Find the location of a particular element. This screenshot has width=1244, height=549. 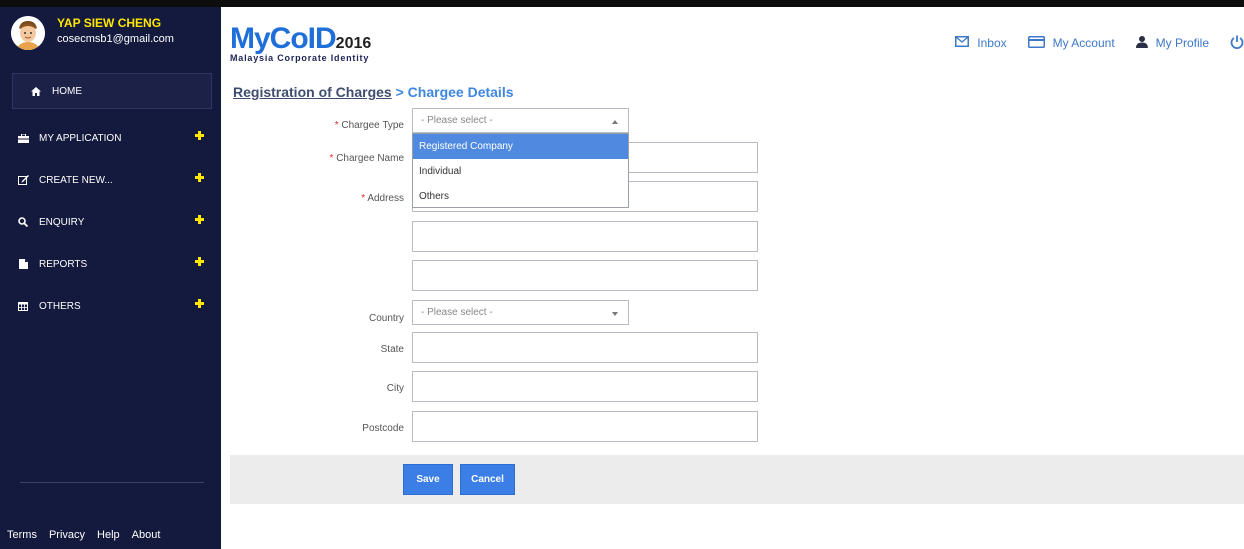

user-panel: YAP SIEW CHENG cosecmsb1@gmail.com is located at coordinates (110, 42).